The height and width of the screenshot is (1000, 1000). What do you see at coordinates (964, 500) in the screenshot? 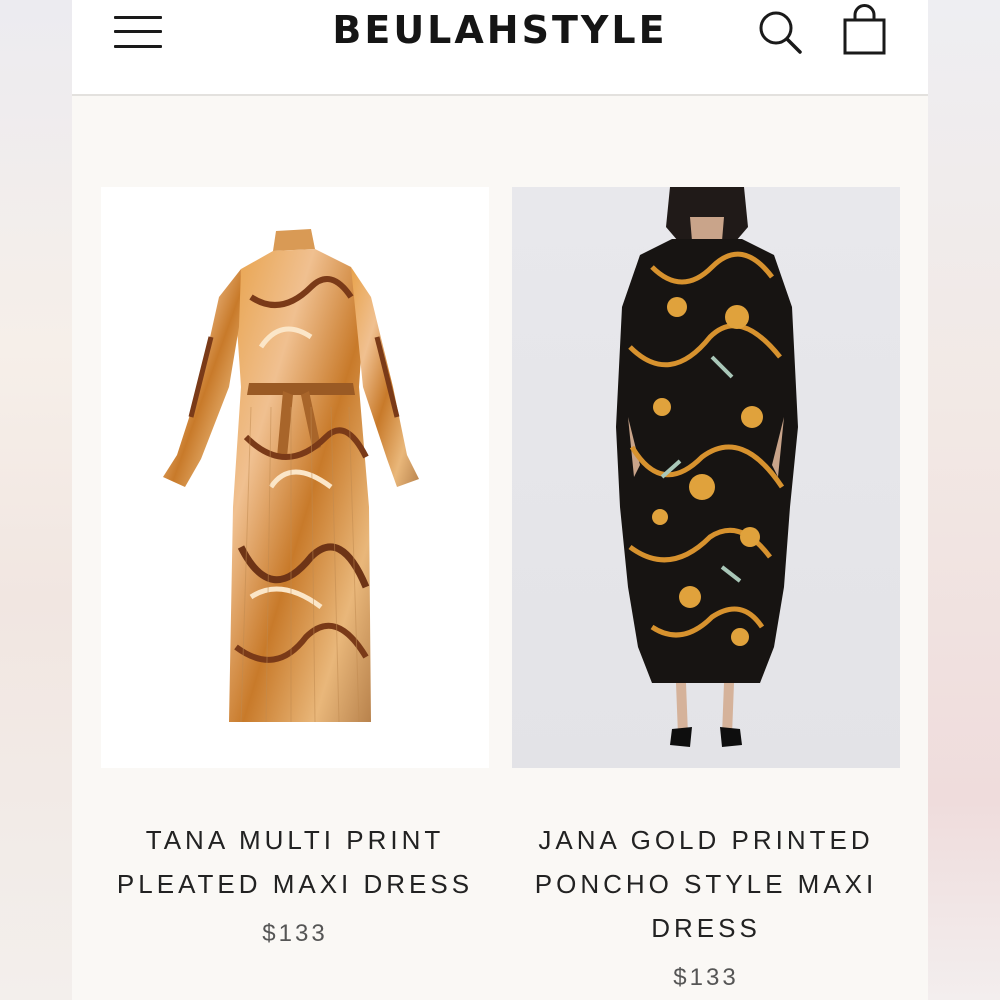
I see `background-blur-right` at bounding box center [964, 500].